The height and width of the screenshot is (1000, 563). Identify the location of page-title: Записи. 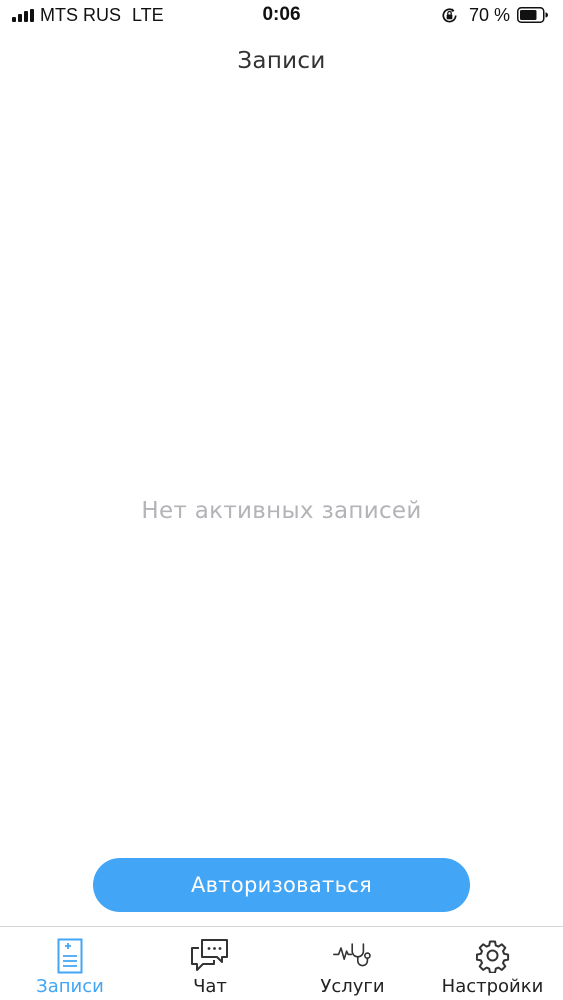
(281, 61).